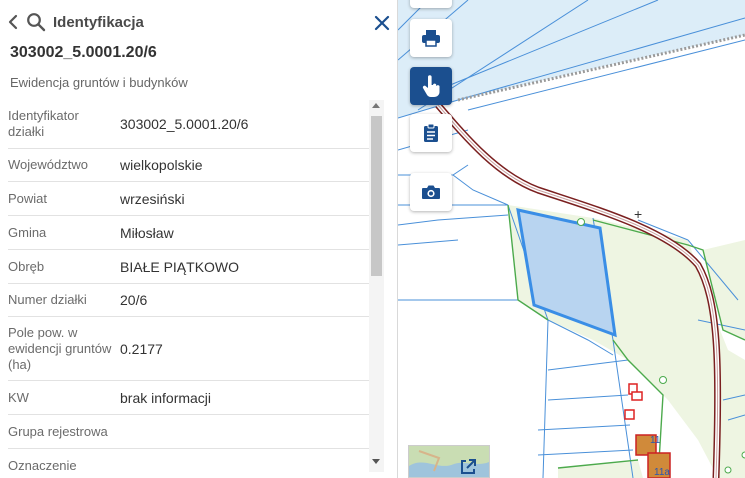 This screenshot has height=478, width=745. I want to click on row-label: Pole pow. w ewidencji gruntów (ha), so click(60, 348).